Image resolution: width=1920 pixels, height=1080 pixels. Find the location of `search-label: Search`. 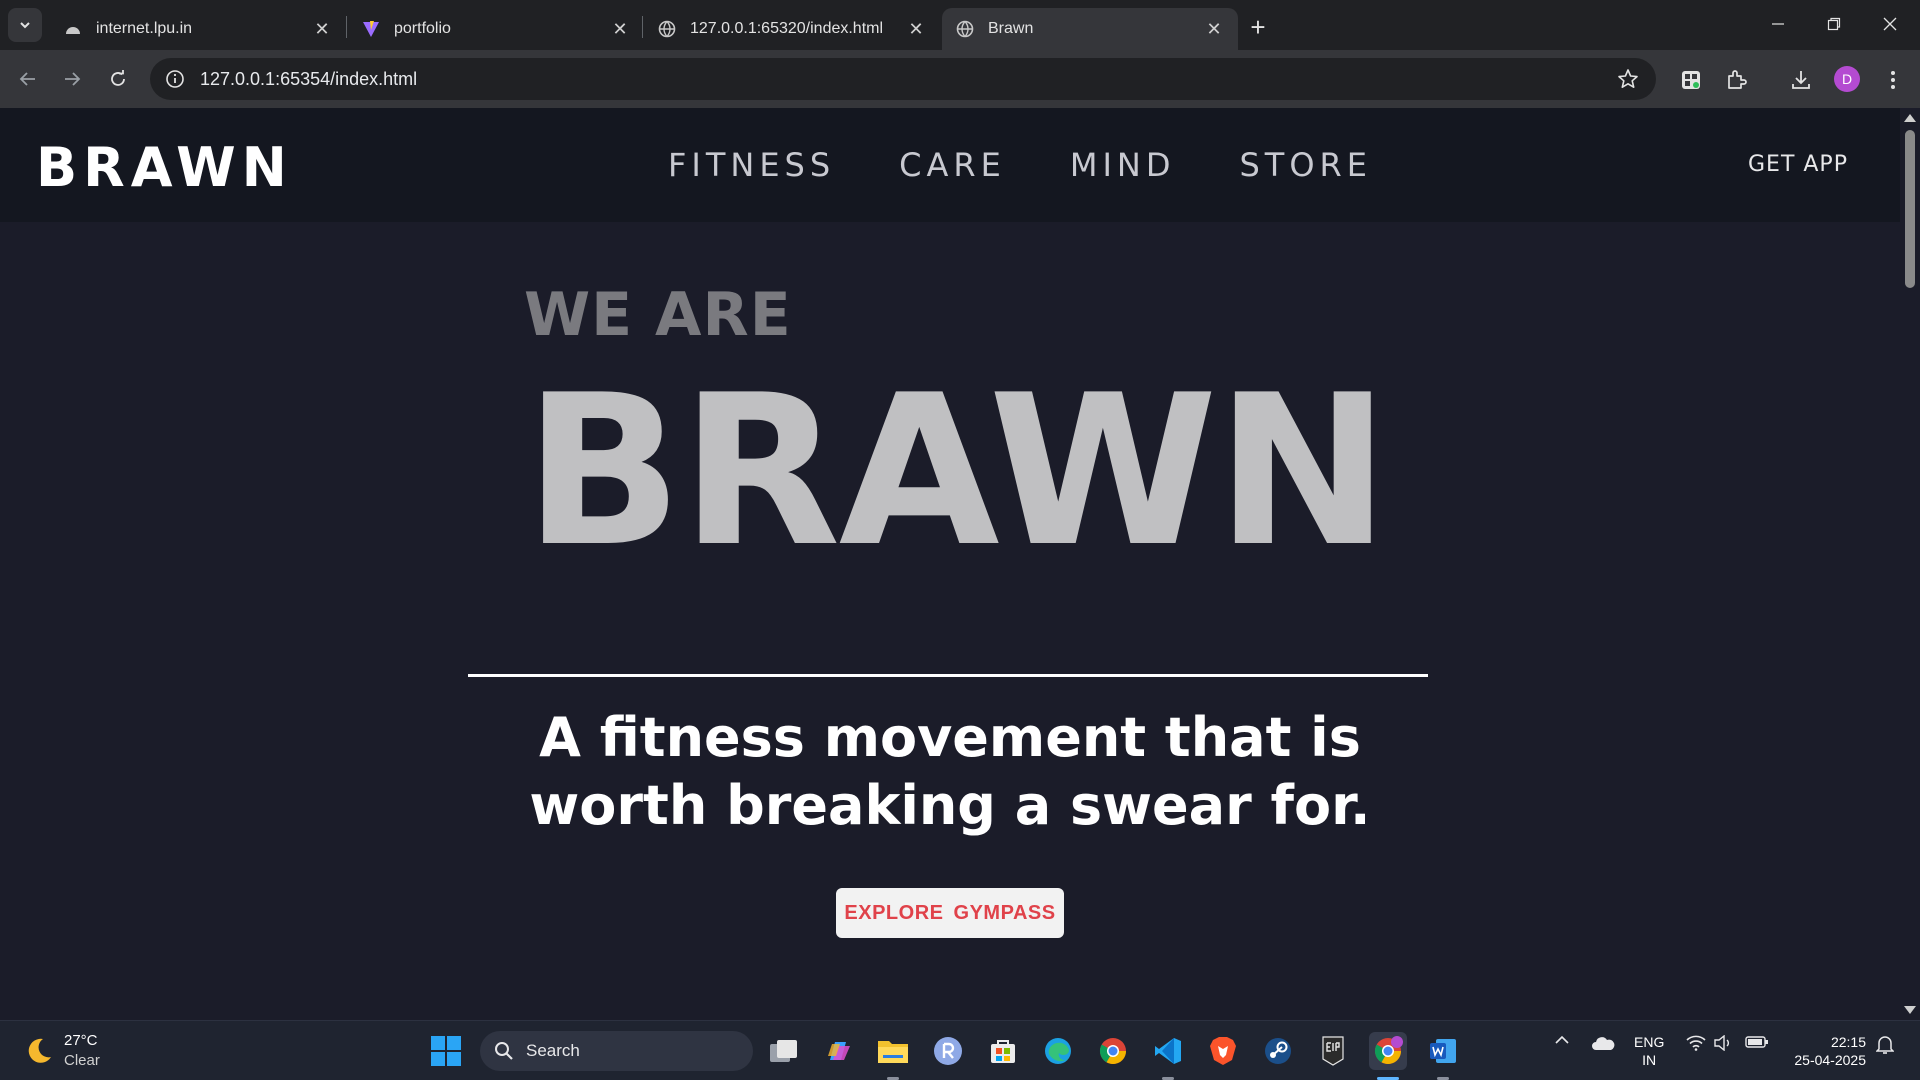

search-label: Search is located at coordinates (553, 1050).